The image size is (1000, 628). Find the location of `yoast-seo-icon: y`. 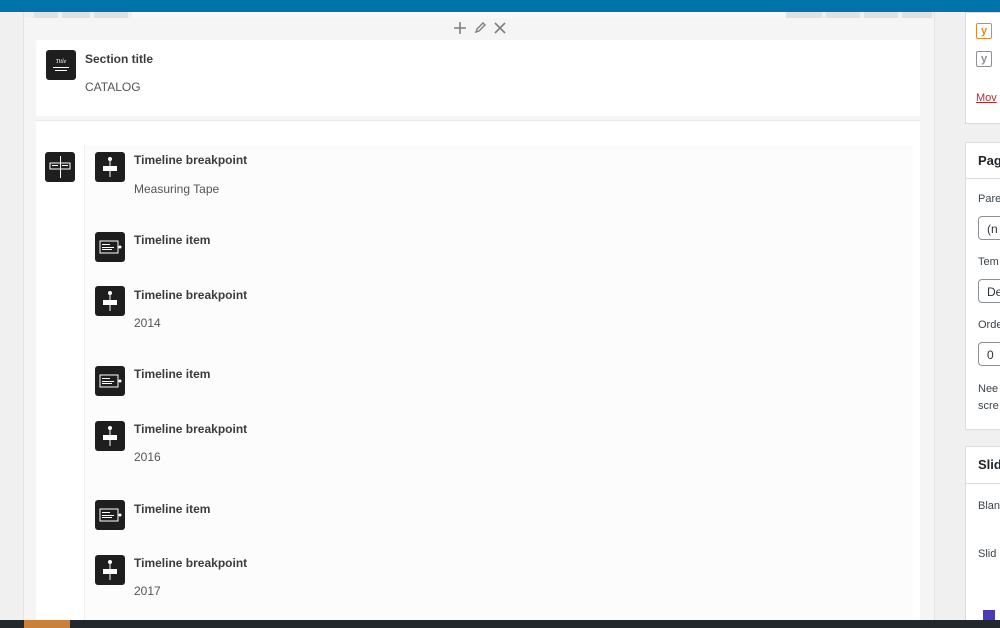

yoast-seo-icon: y is located at coordinates (984, 59).